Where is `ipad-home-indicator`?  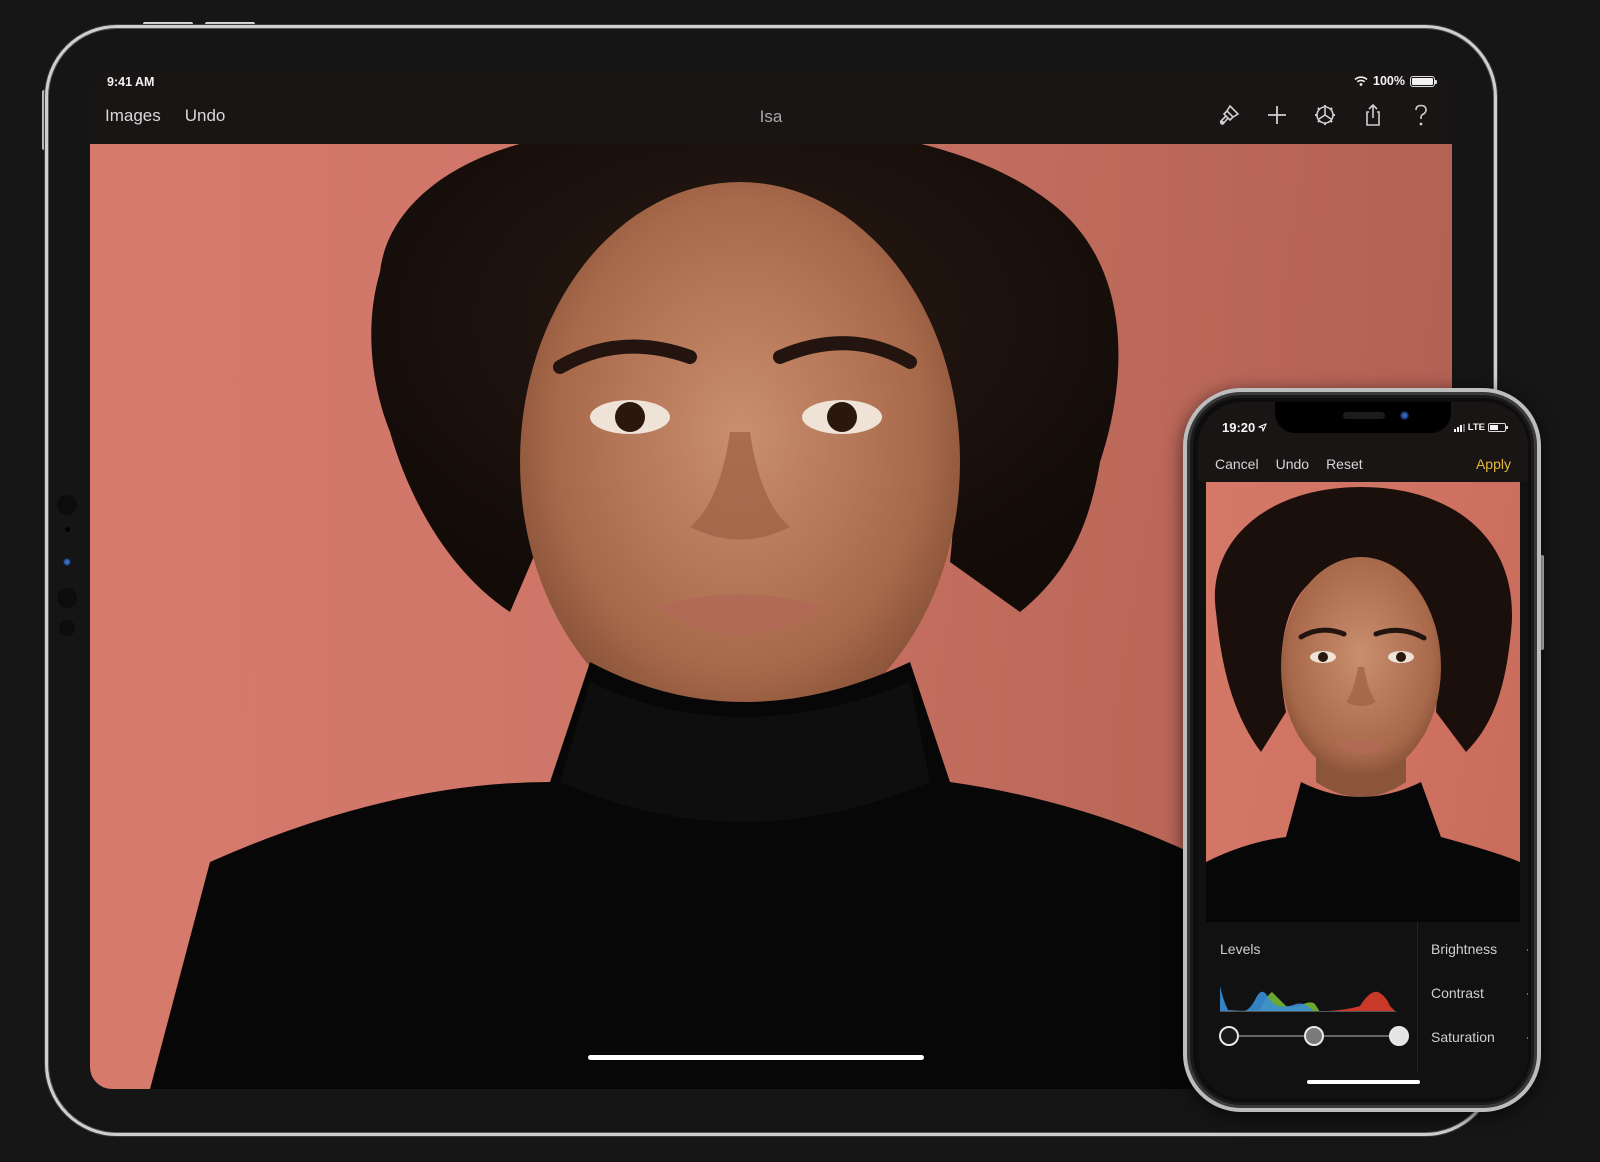
ipad-home-indicator is located at coordinates (756, 1057).